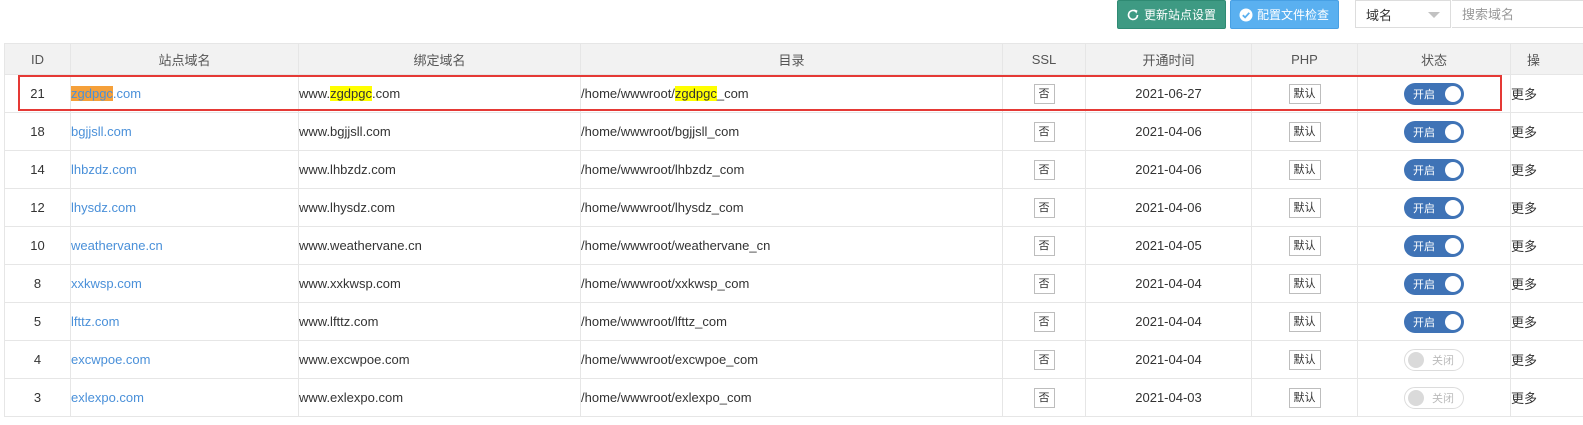 This screenshot has height=425, width=1583. I want to click on directory-link: /home/wwwroot/xxkwsp_com, so click(666, 283).